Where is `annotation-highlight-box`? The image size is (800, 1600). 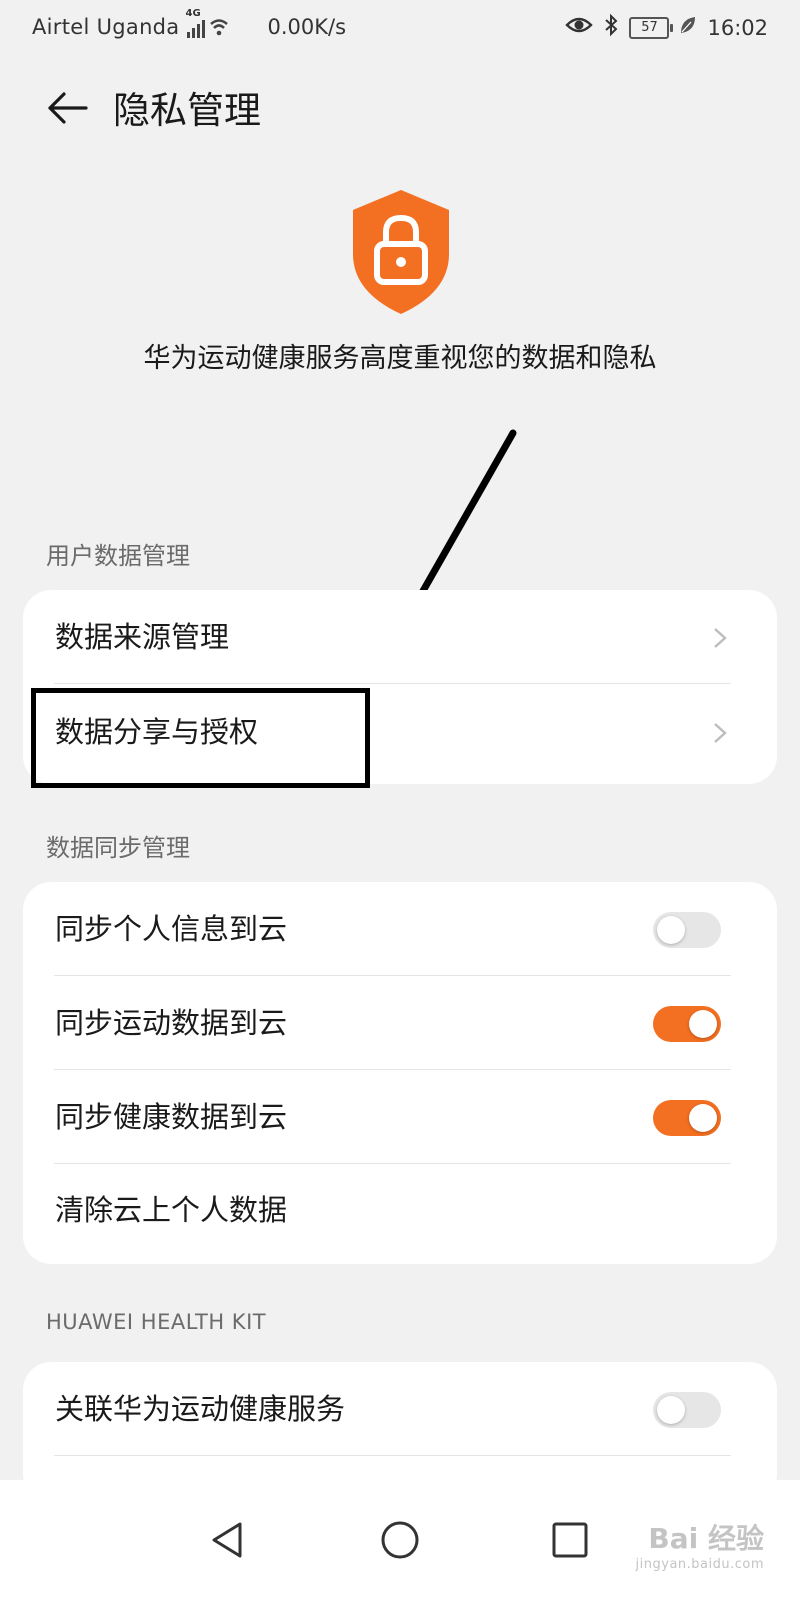
annotation-highlight-box is located at coordinates (200, 738).